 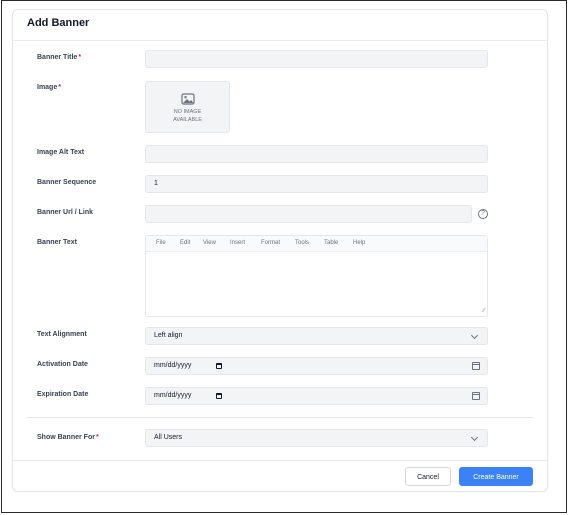 I want to click on banner-url-input, so click(x=308, y=214).